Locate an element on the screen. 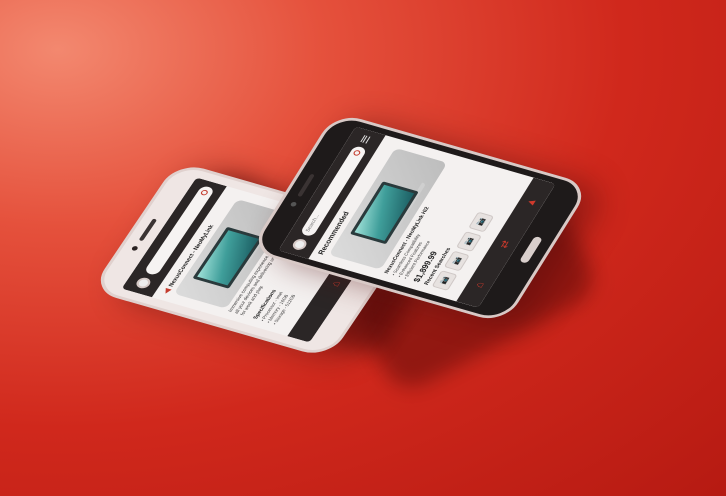 The image size is (726, 496). menu-icon is located at coordinates (365, 139).